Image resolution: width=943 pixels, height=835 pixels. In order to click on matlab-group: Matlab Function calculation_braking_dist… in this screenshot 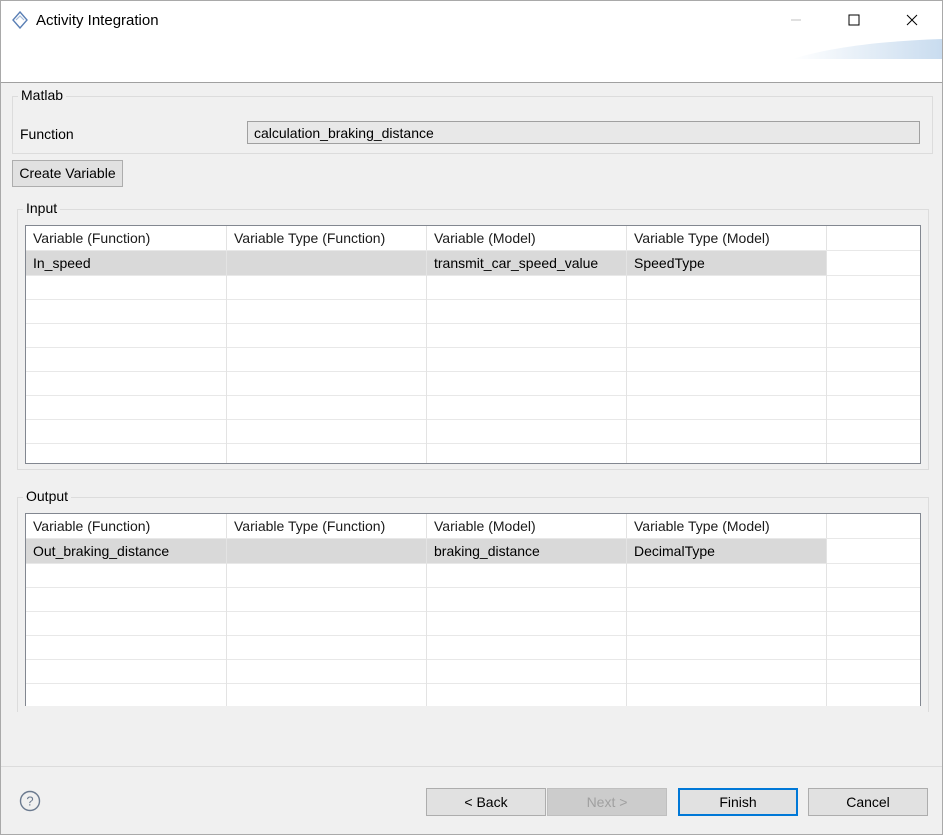, I will do `click(472, 120)`.